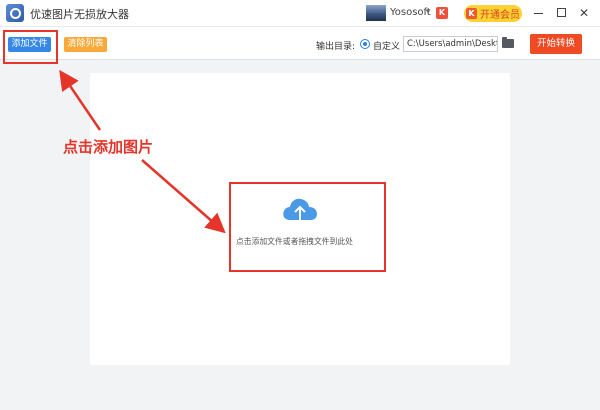 The width and height of the screenshot is (600, 410). Describe the element at coordinates (556, 44) in the screenshot. I see `start-convert-button: 开始转换` at that location.